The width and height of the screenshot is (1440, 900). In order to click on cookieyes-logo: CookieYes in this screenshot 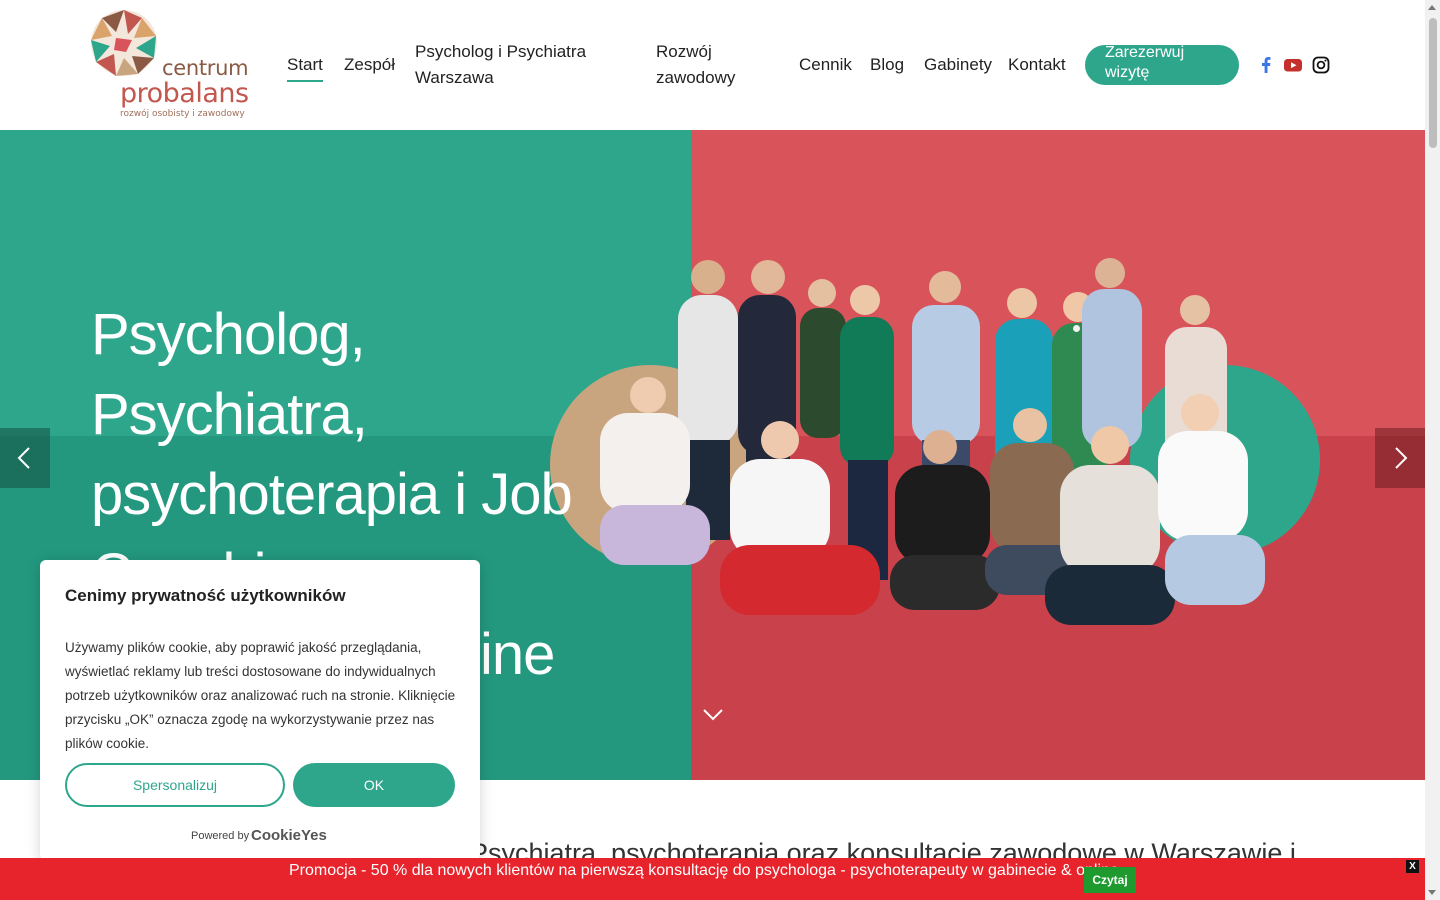, I will do `click(289, 835)`.